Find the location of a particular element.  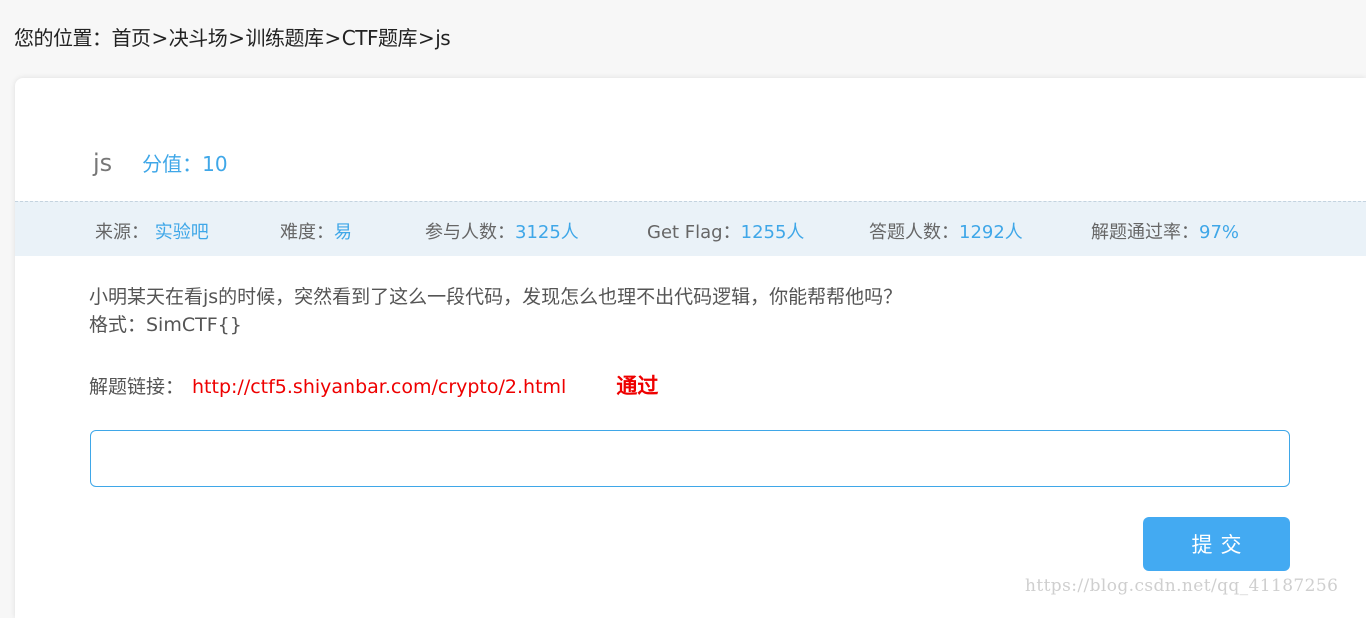

challenge-header: js 分值：10 is located at coordinates (160, 162).